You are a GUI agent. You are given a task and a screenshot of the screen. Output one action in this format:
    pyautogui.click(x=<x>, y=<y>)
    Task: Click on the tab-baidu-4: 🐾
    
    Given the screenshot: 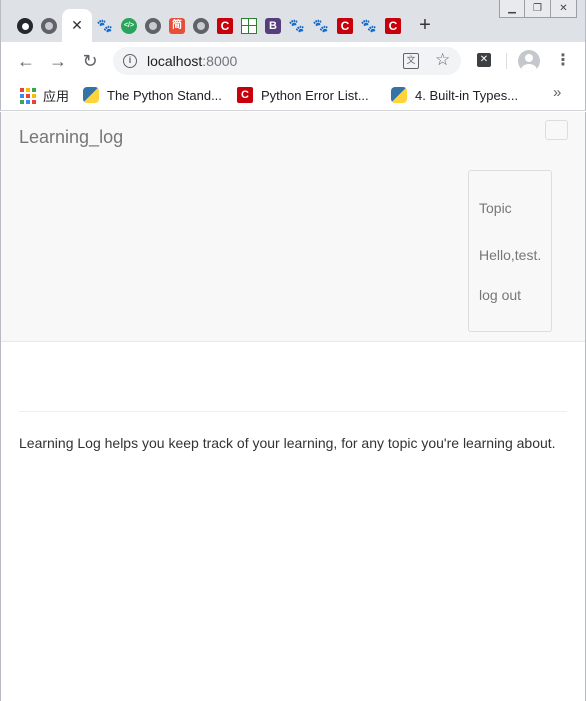 What is the action you would take?
    pyautogui.click(x=369, y=26)
    